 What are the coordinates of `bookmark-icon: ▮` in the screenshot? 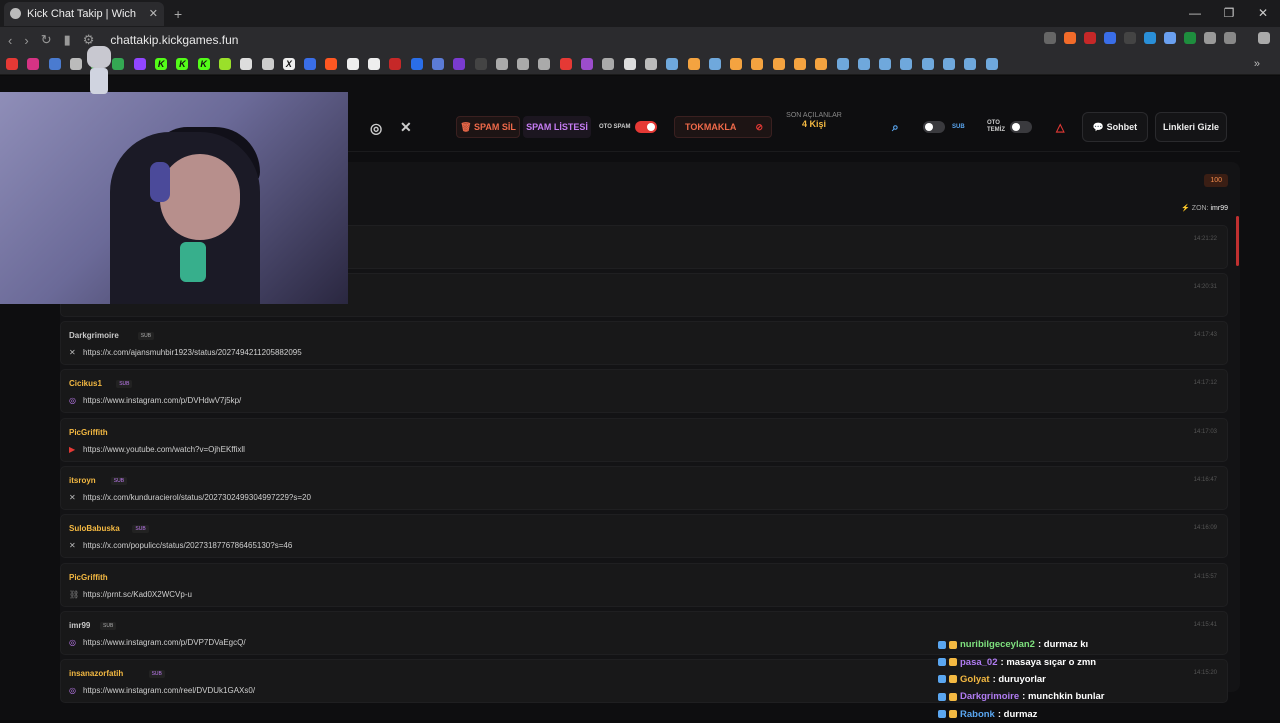 It's located at (67, 40).